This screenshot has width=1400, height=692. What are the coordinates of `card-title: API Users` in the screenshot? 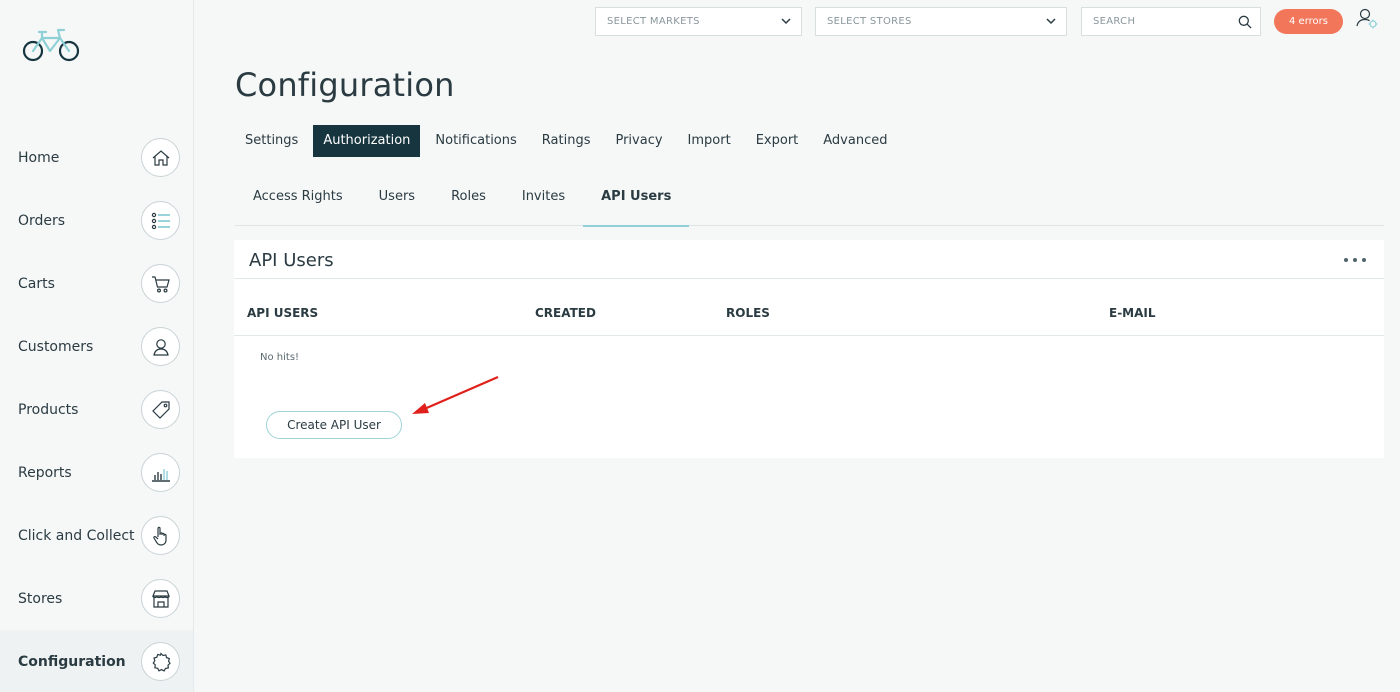 It's located at (291, 260).